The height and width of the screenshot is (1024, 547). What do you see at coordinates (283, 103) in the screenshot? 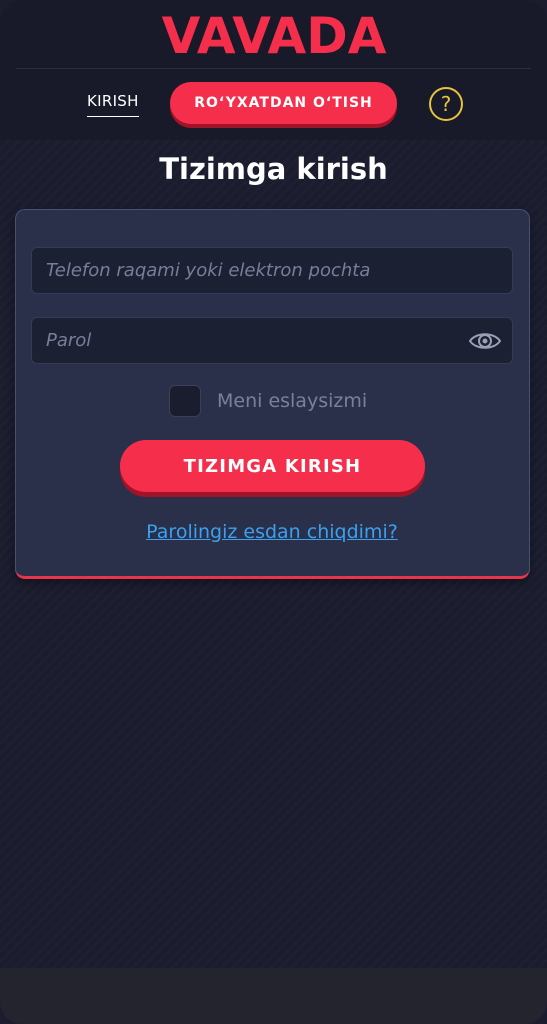
I see `register-button: RO‘YXATDAN O‘TISH` at bounding box center [283, 103].